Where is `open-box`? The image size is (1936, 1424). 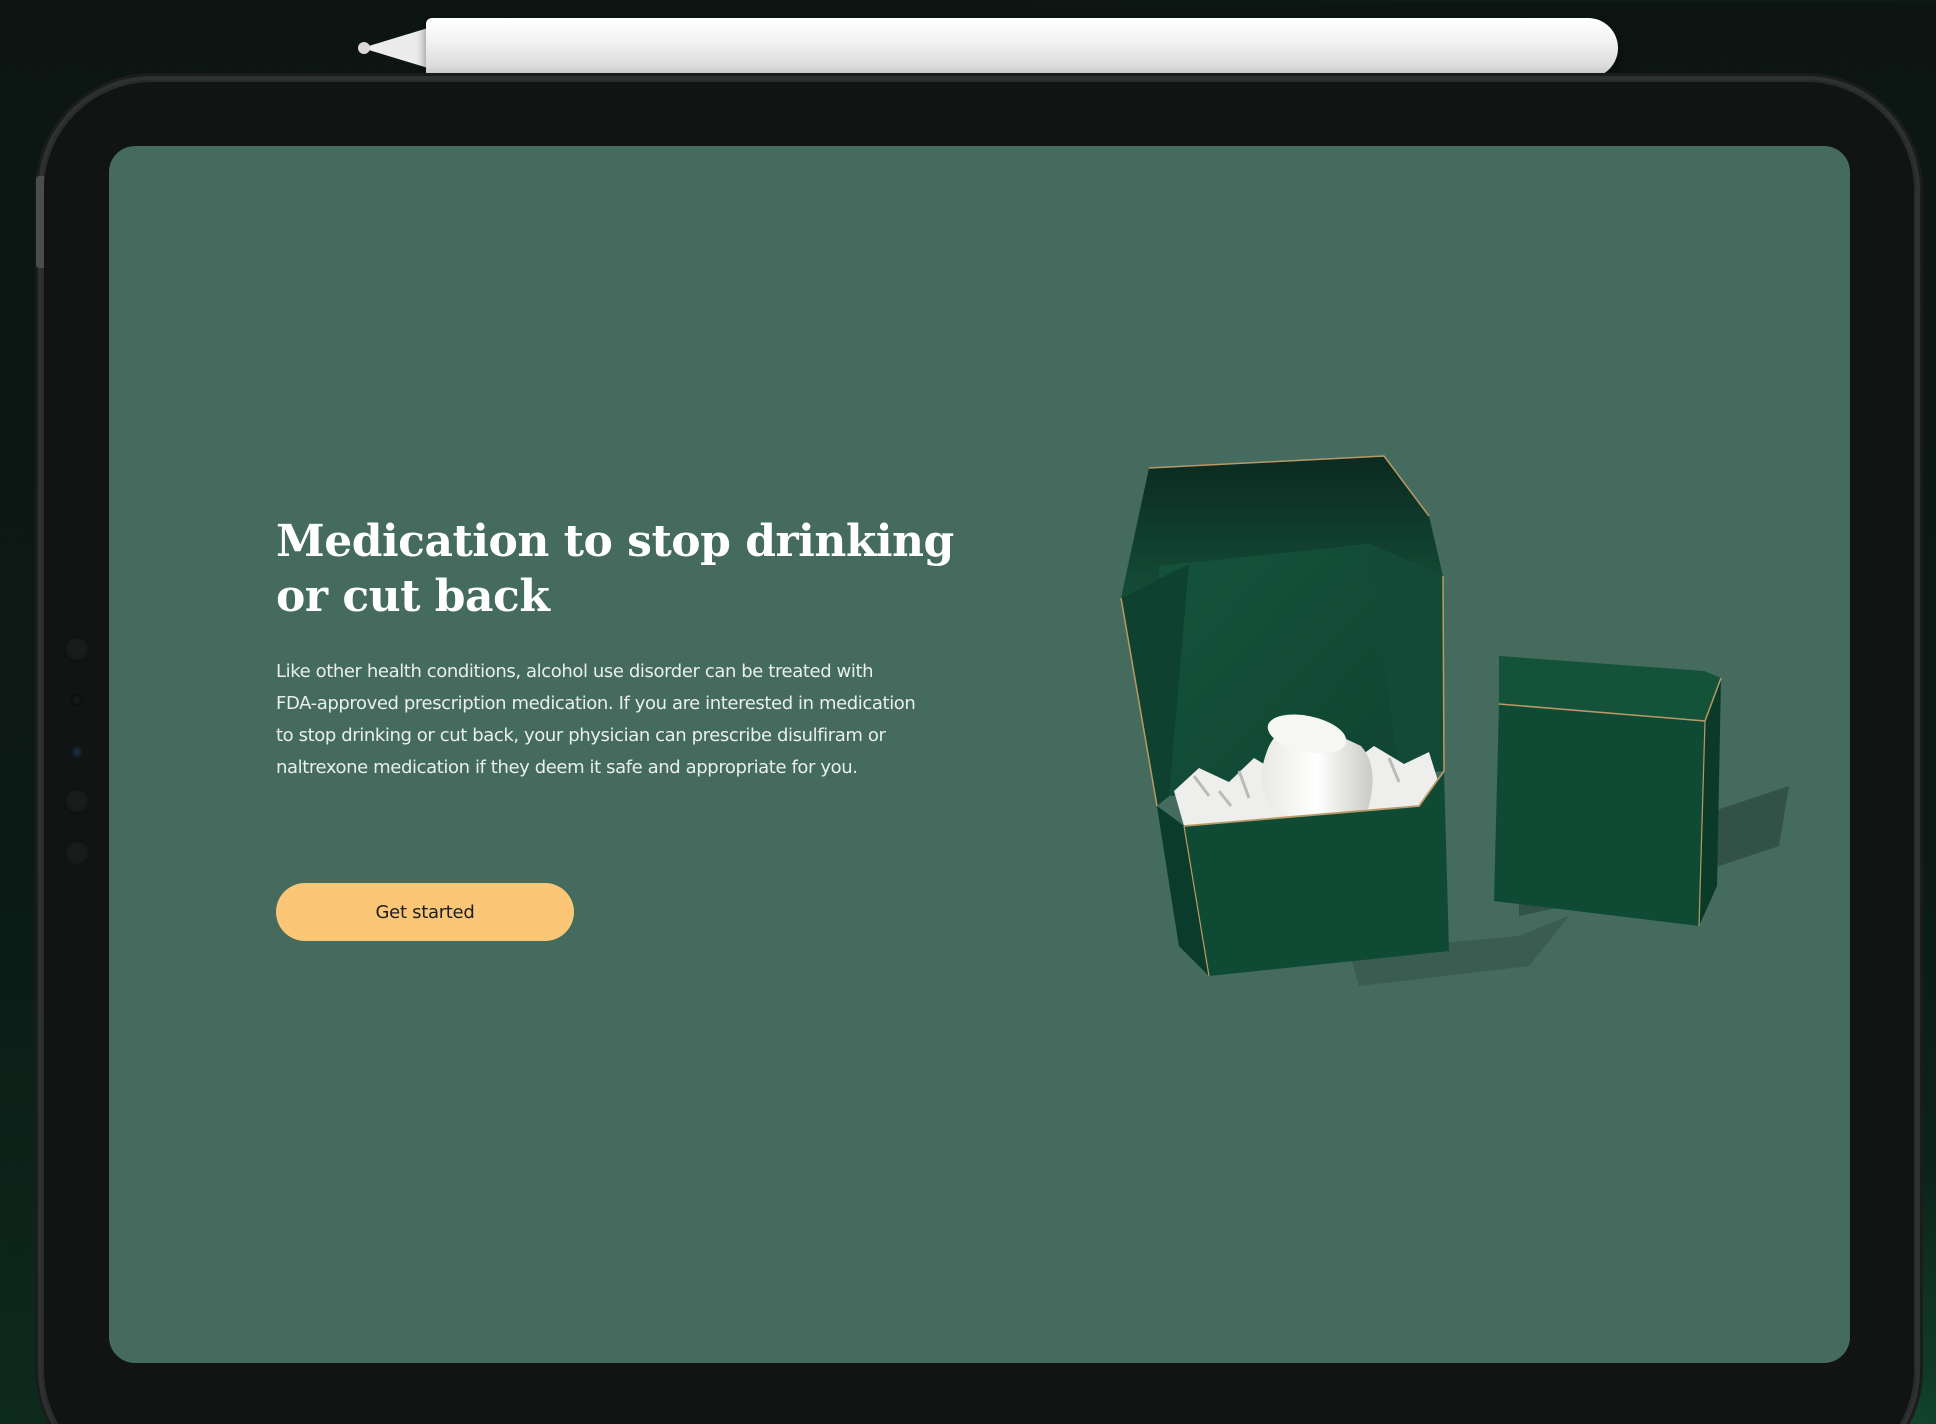
open-box is located at coordinates (1284, 716).